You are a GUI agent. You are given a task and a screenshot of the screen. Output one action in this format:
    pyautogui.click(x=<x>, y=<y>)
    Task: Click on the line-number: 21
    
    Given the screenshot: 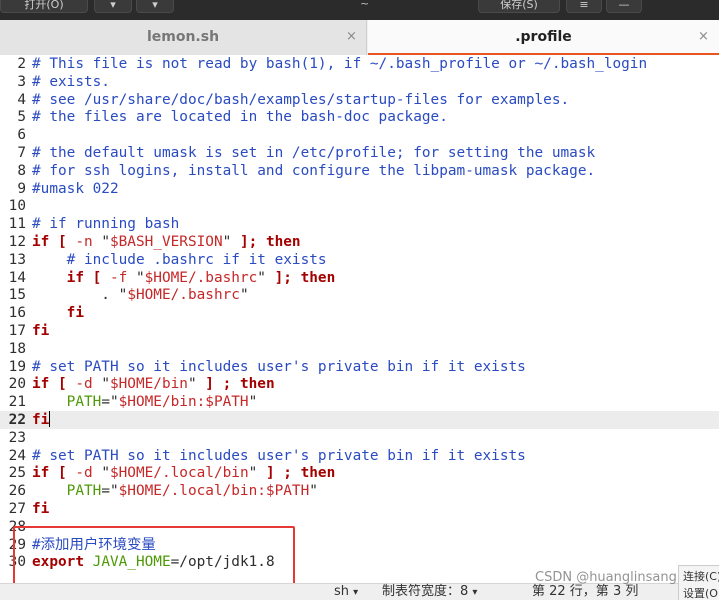 What is the action you would take?
    pyautogui.click(x=17, y=402)
    